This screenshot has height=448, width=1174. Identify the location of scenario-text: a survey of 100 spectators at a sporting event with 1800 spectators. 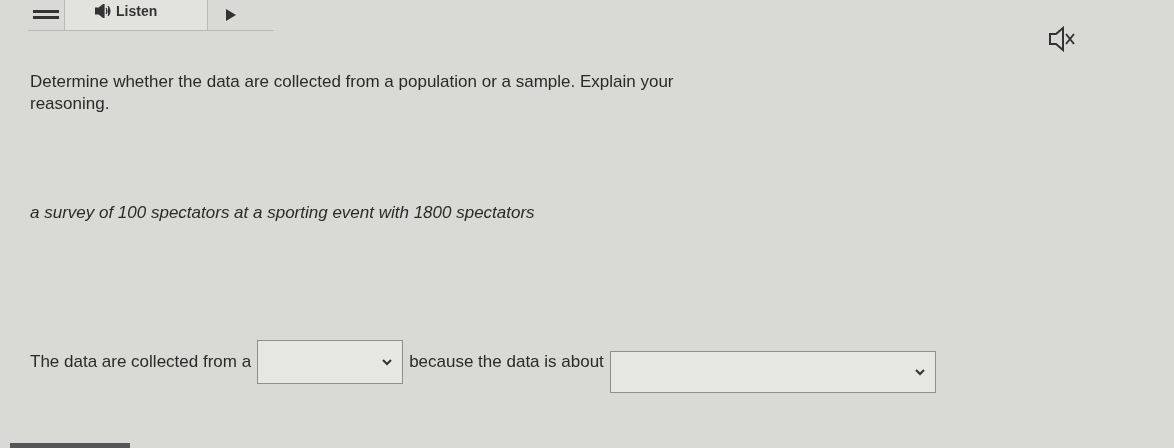
(283, 213).